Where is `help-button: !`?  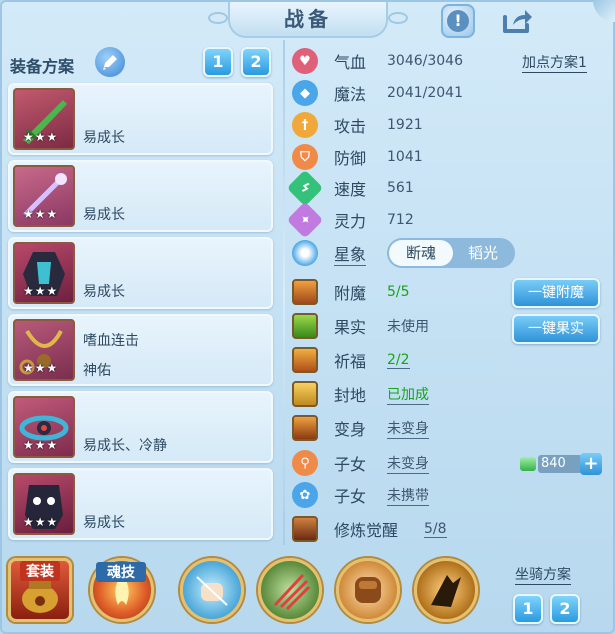
help-button: ! is located at coordinates (458, 21).